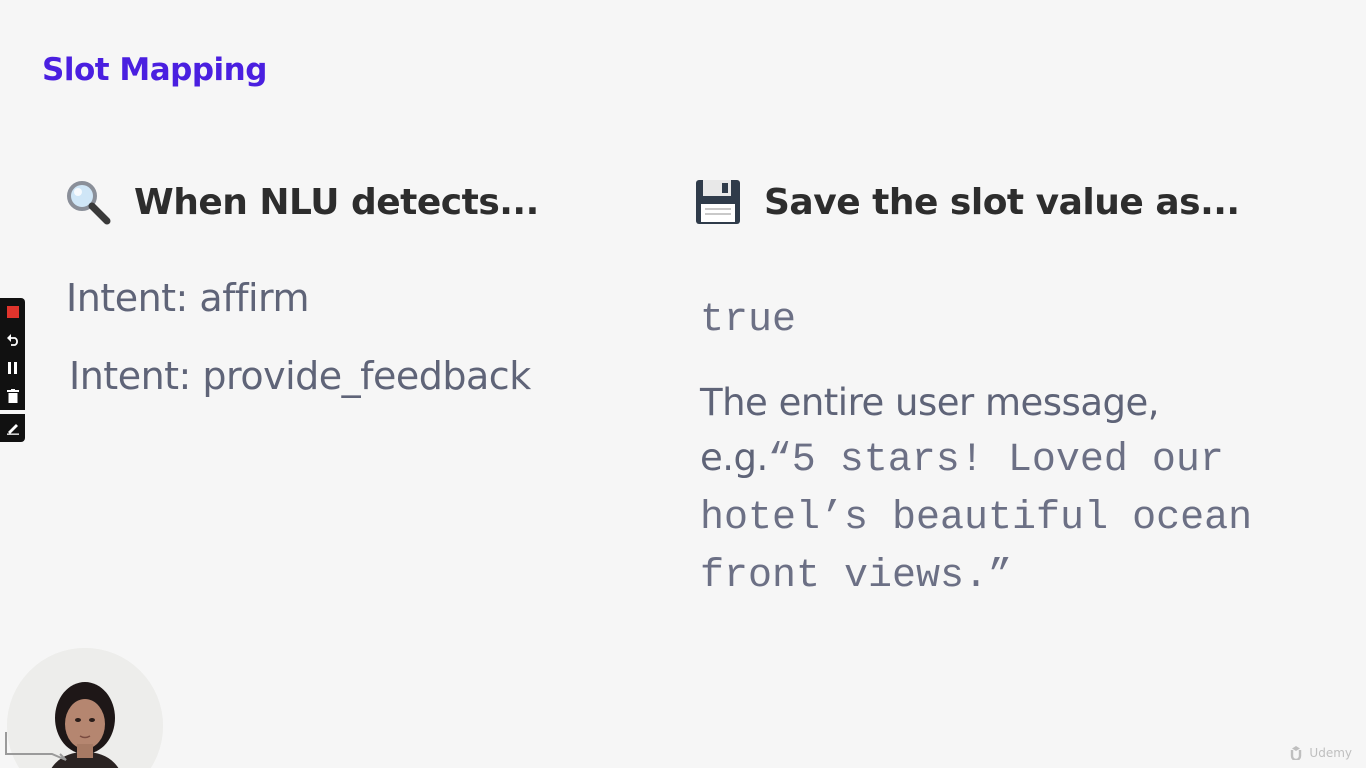  I want to click on record-stop-icon, so click(12, 312).